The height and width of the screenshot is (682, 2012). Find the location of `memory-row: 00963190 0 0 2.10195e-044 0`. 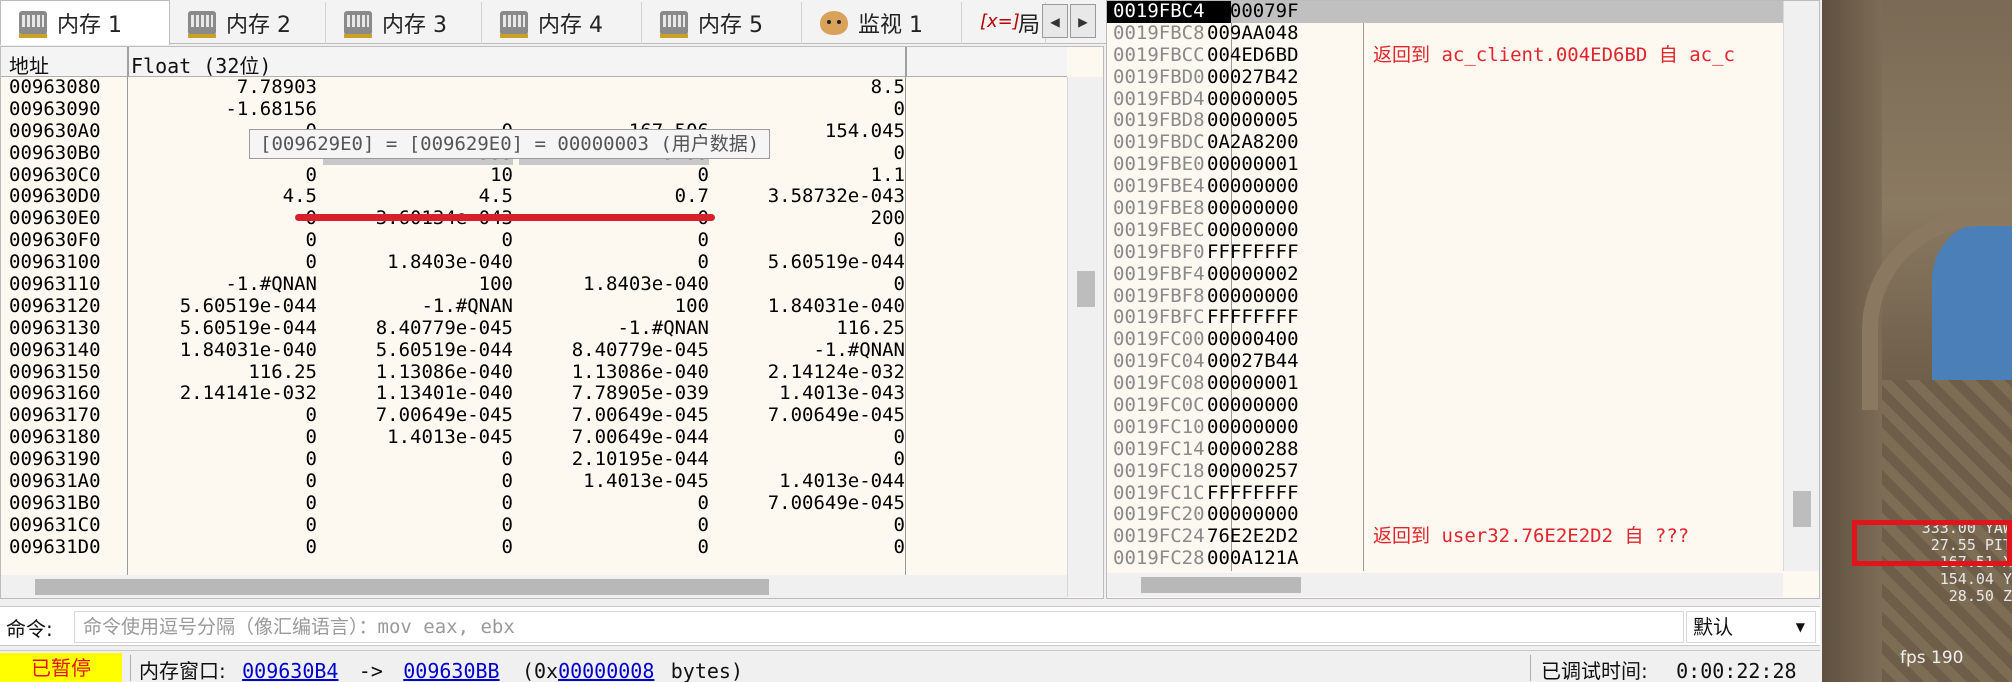

memory-row: 00963190 0 0 2.10195e-044 0 is located at coordinates (534, 459).